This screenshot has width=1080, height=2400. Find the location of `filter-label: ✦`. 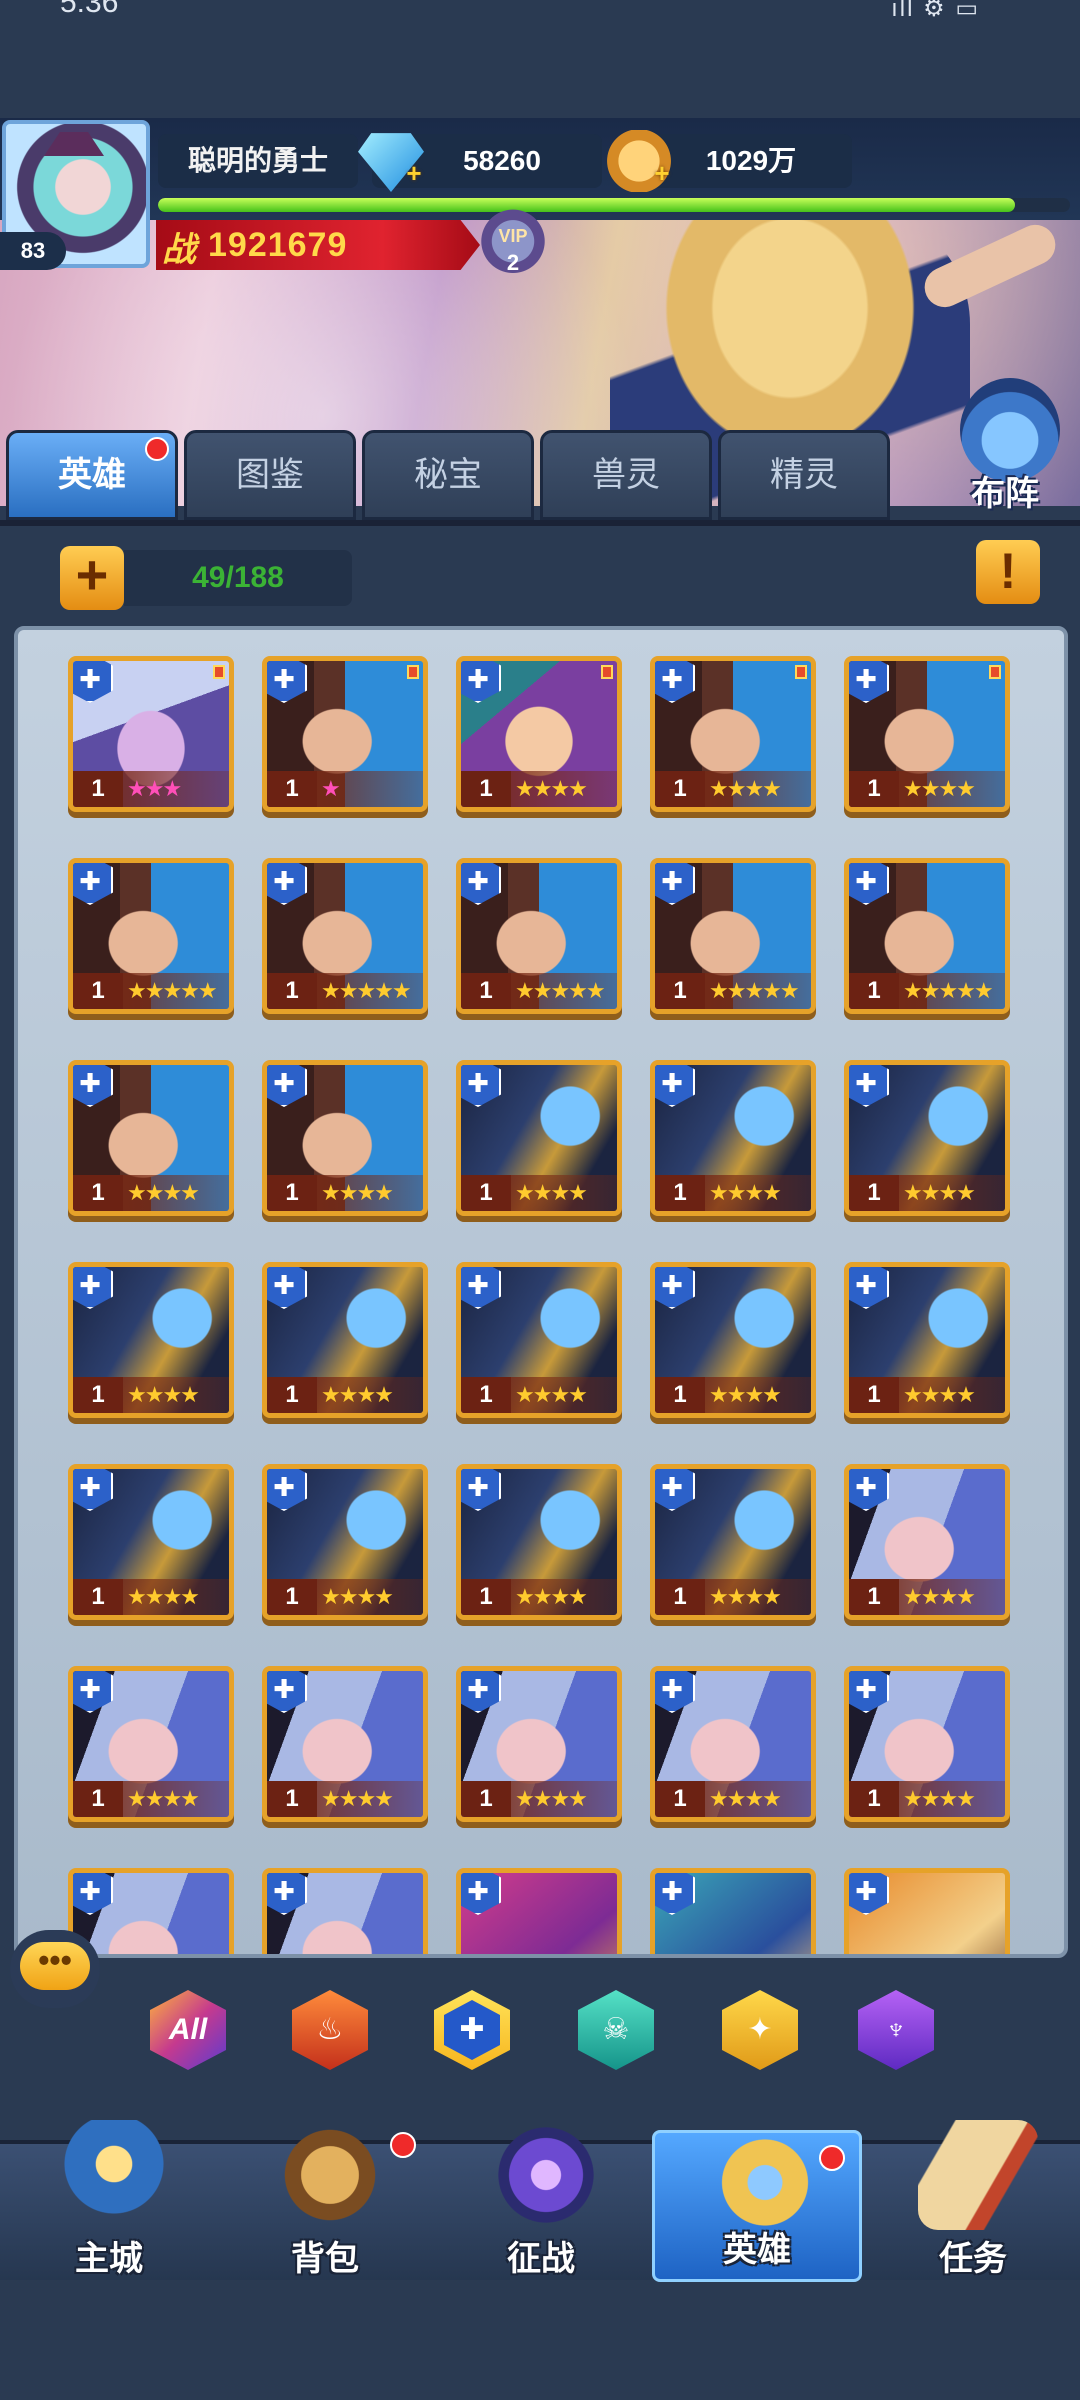

filter-label: ✦ is located at coordinates (760, 2029).